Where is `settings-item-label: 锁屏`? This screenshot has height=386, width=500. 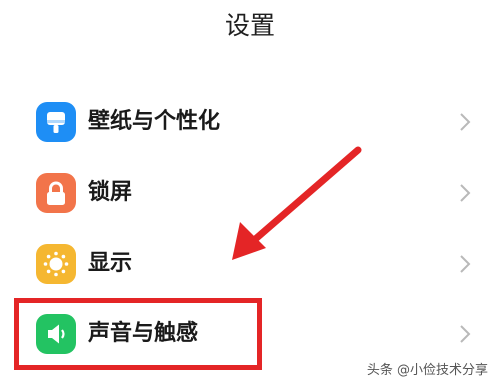 settings-item-label: 锁屏 is located at coordinates (110, 192).